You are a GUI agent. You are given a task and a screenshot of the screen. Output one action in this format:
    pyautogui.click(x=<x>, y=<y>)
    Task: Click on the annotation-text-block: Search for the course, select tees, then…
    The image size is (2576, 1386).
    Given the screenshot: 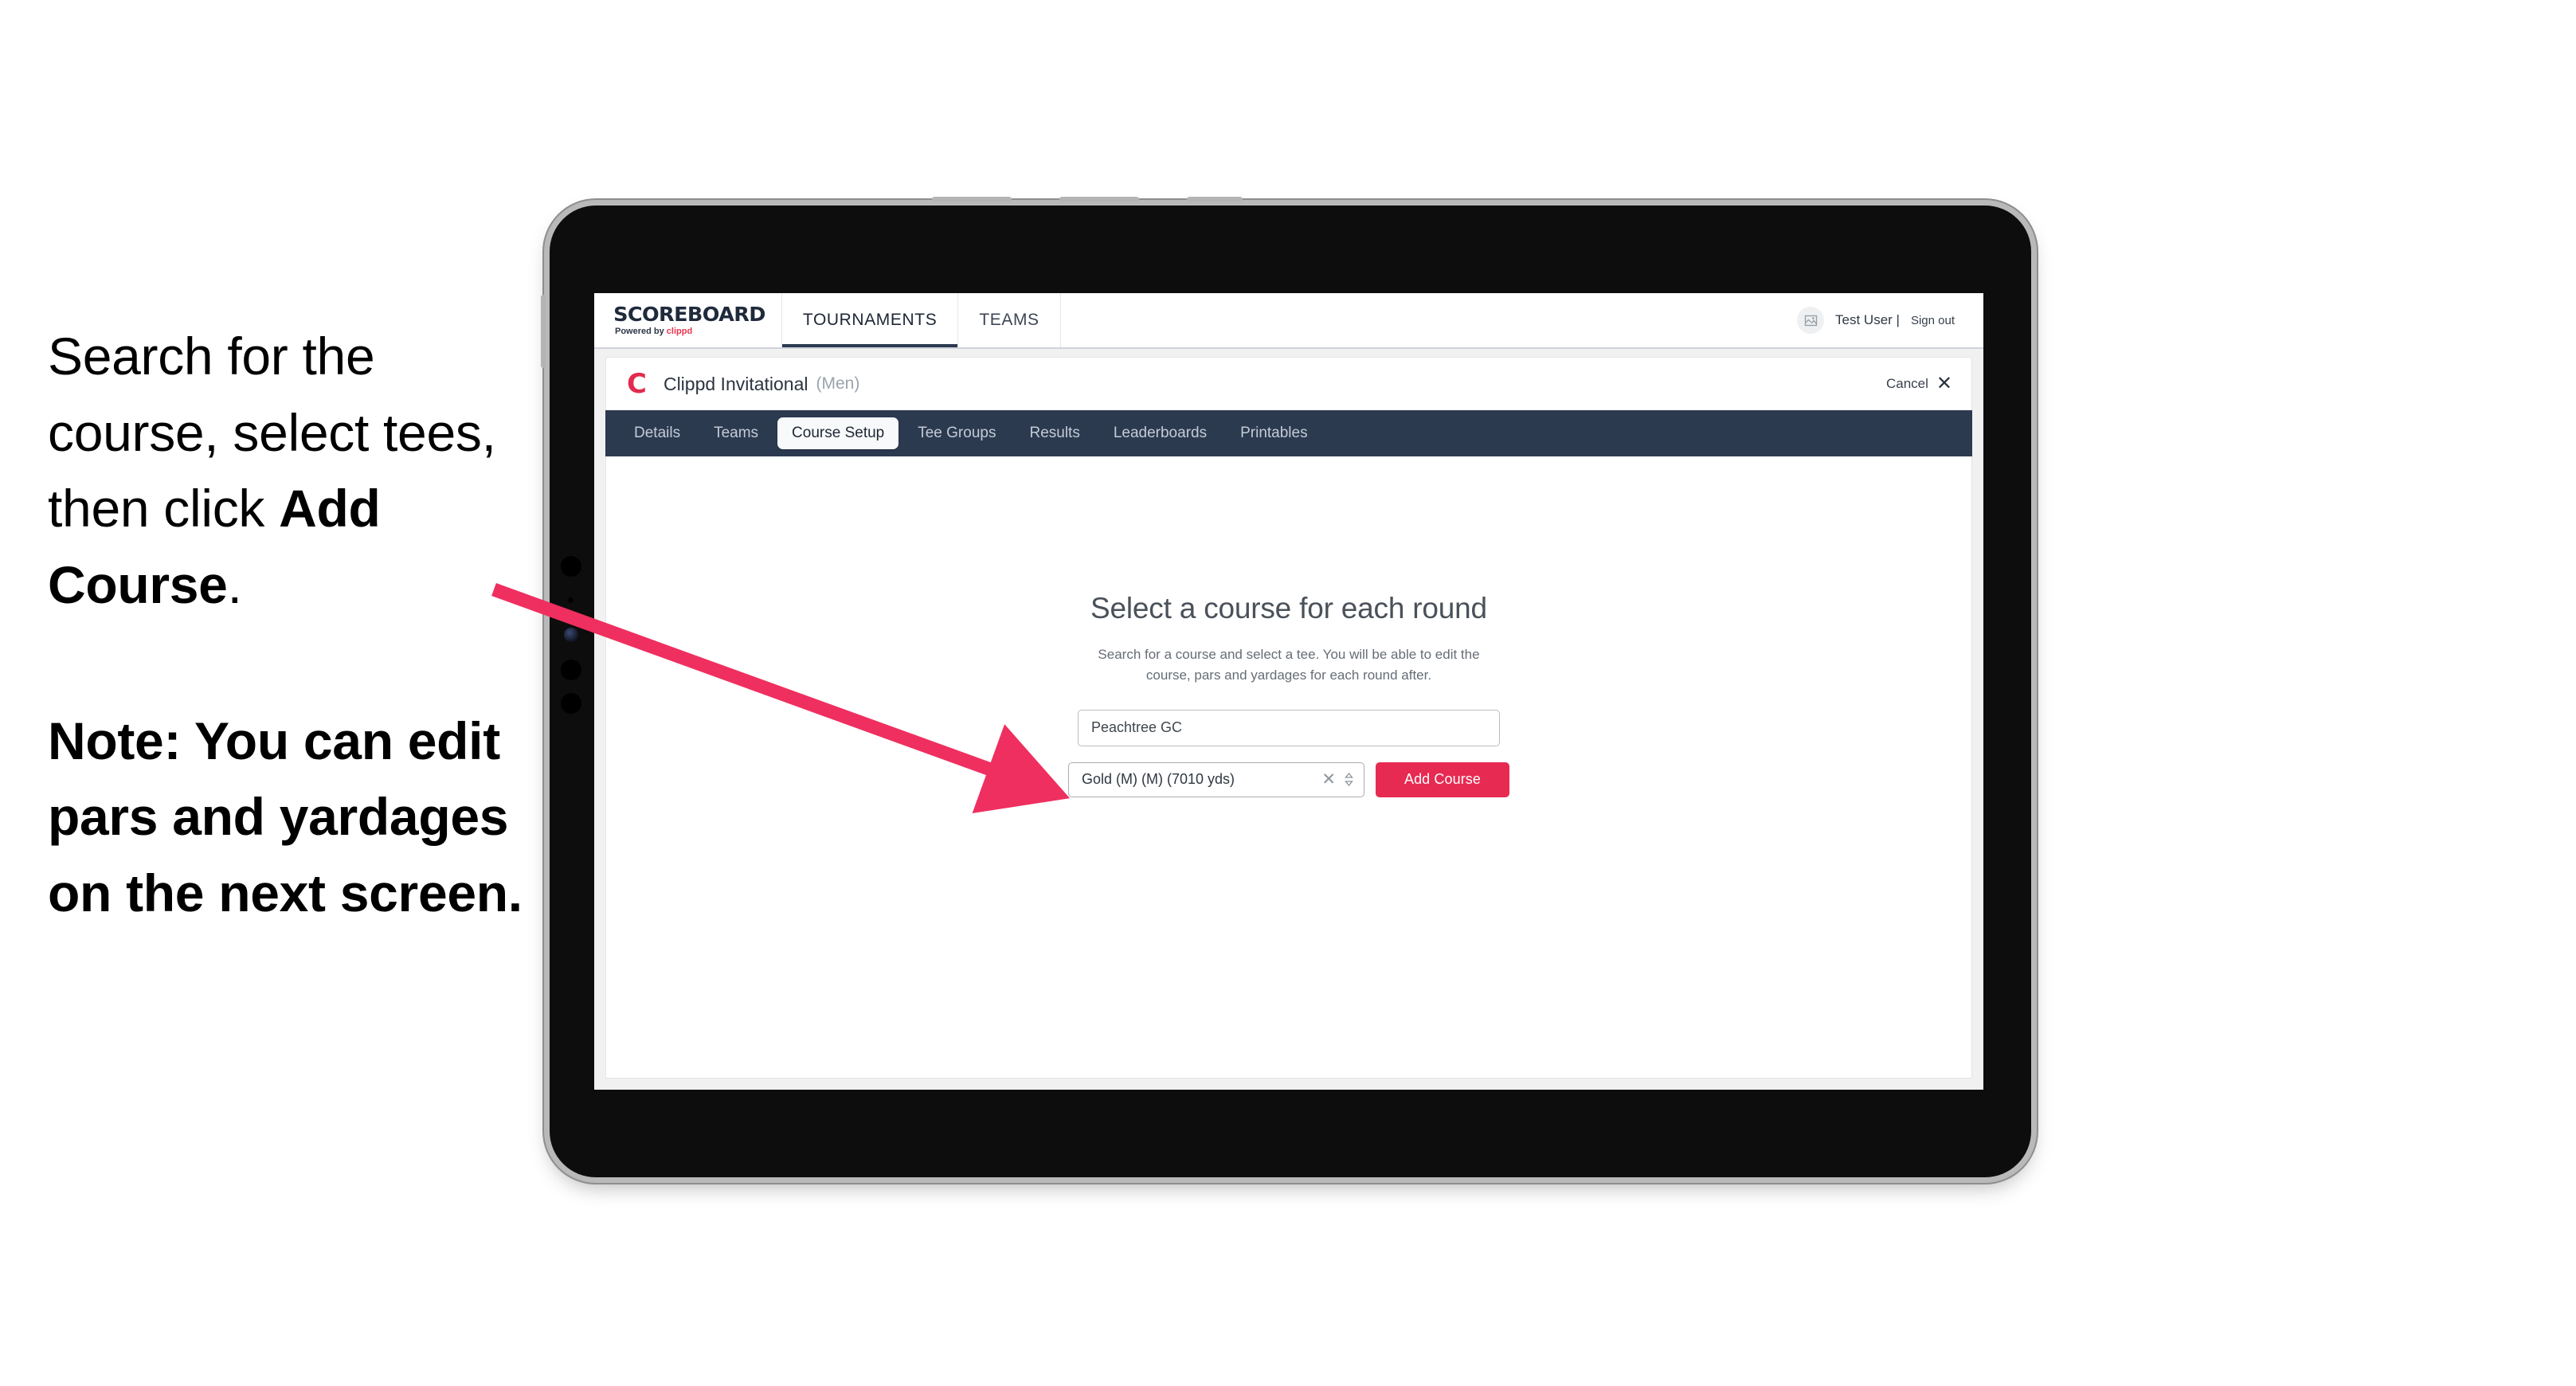 What is the action you would take?
    pyautogui.click(x=295, y=625)
    